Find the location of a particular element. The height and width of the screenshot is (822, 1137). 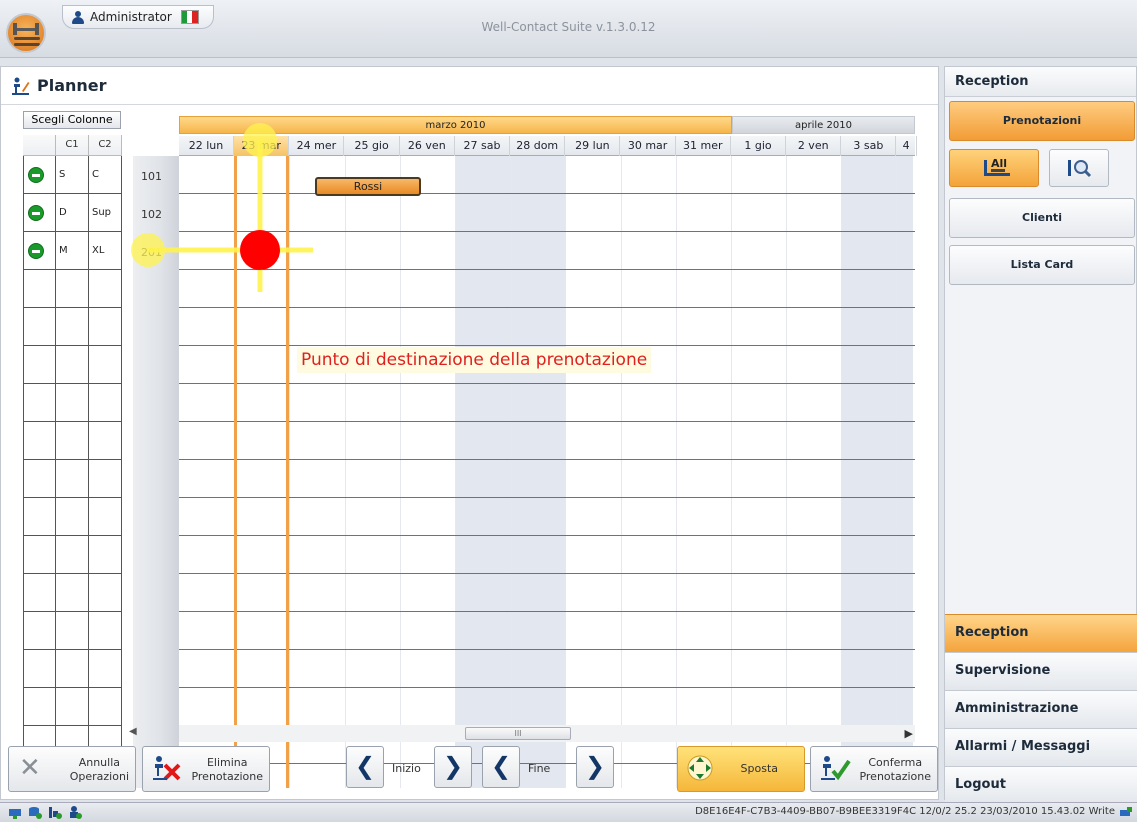

delete-booking-icon is located at coordinates (167, 770).